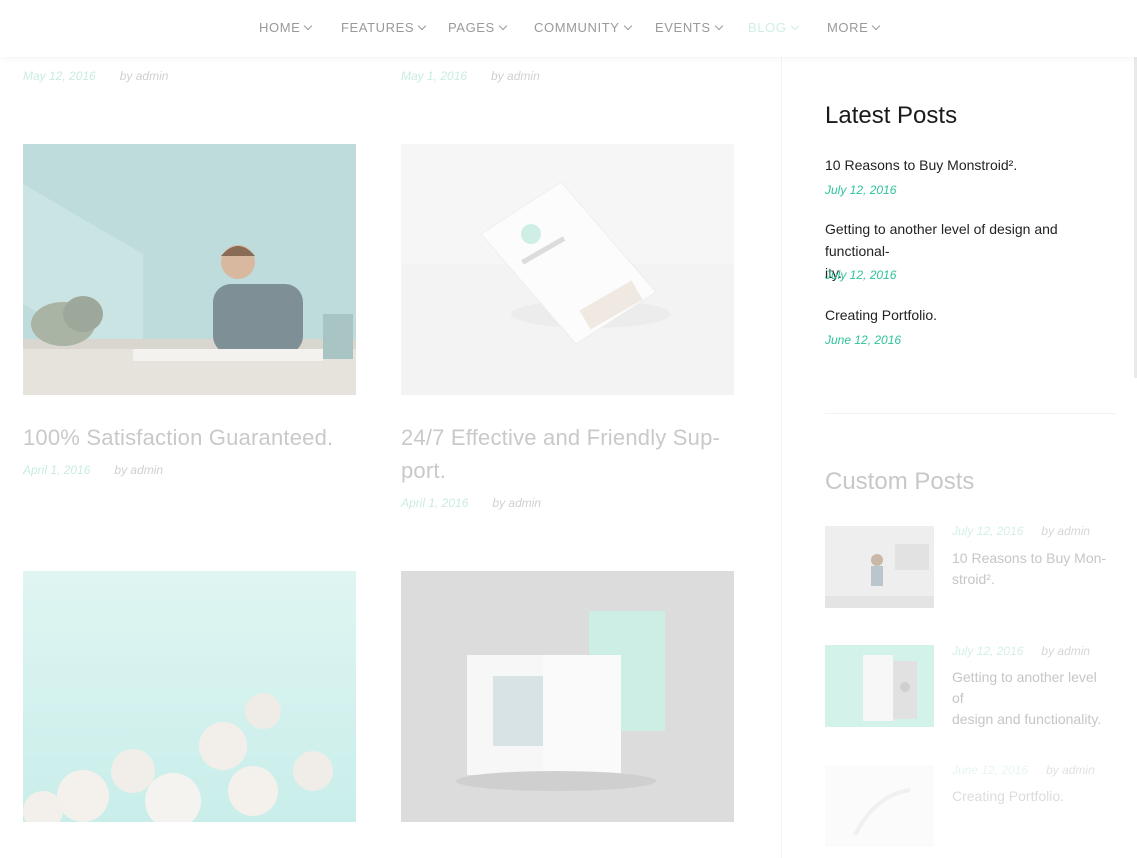 Image resolution: width=1137 pixels, height=858 pixels. I want to click on post-image-brochure, so click(567, 269).